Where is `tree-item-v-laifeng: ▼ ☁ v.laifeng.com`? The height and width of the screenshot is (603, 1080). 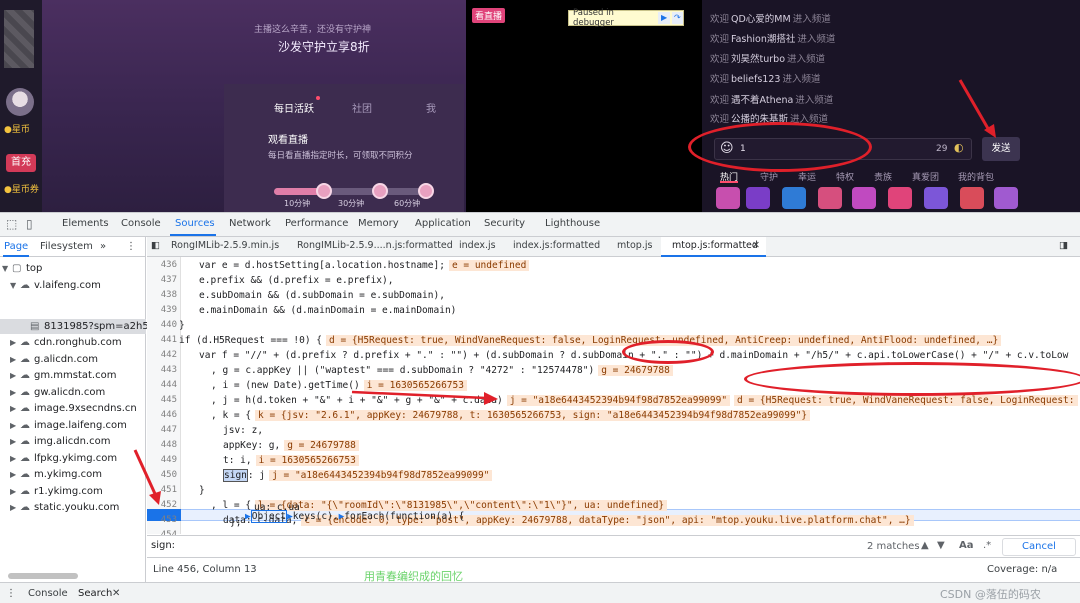 tree-item-v-laifeng: ▼ ☁ v.laifeng.com is located at coordinates (55, 285).